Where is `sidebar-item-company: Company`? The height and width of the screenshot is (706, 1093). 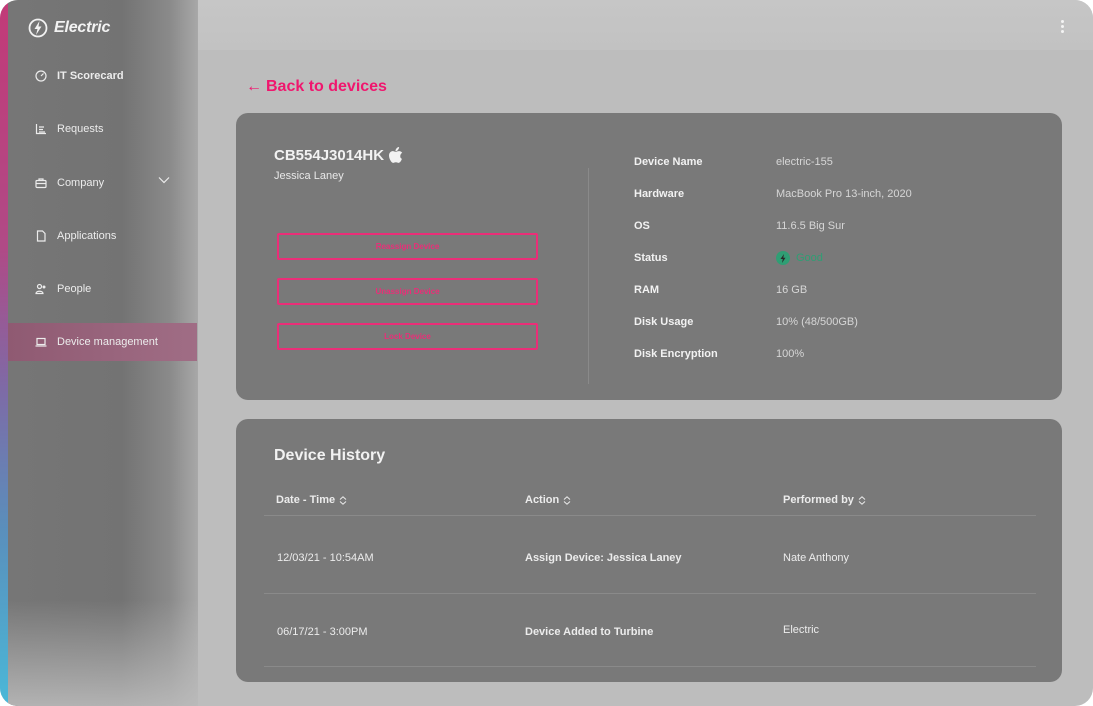 sidebar-item-company: Company is located at coordinates (102, 183).